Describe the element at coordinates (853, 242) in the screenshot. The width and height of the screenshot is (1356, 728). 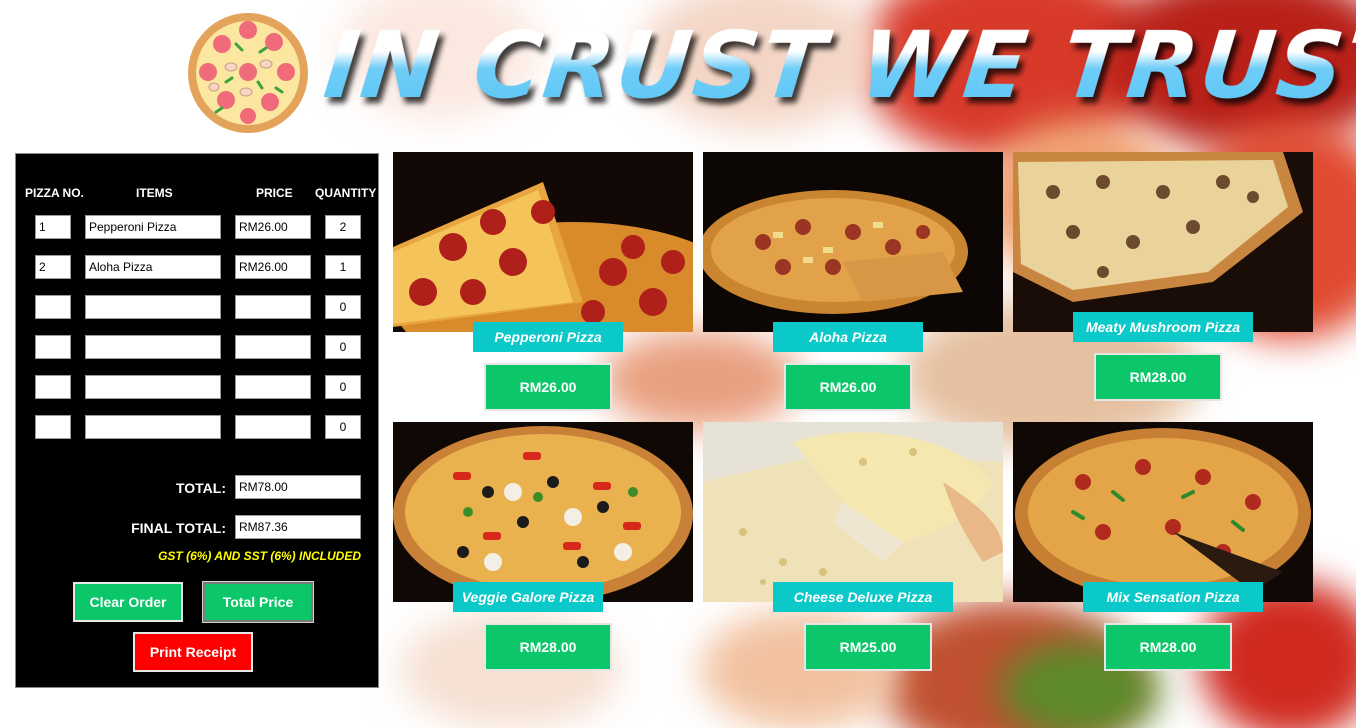
I see `aloha-pizza-image` at that location.